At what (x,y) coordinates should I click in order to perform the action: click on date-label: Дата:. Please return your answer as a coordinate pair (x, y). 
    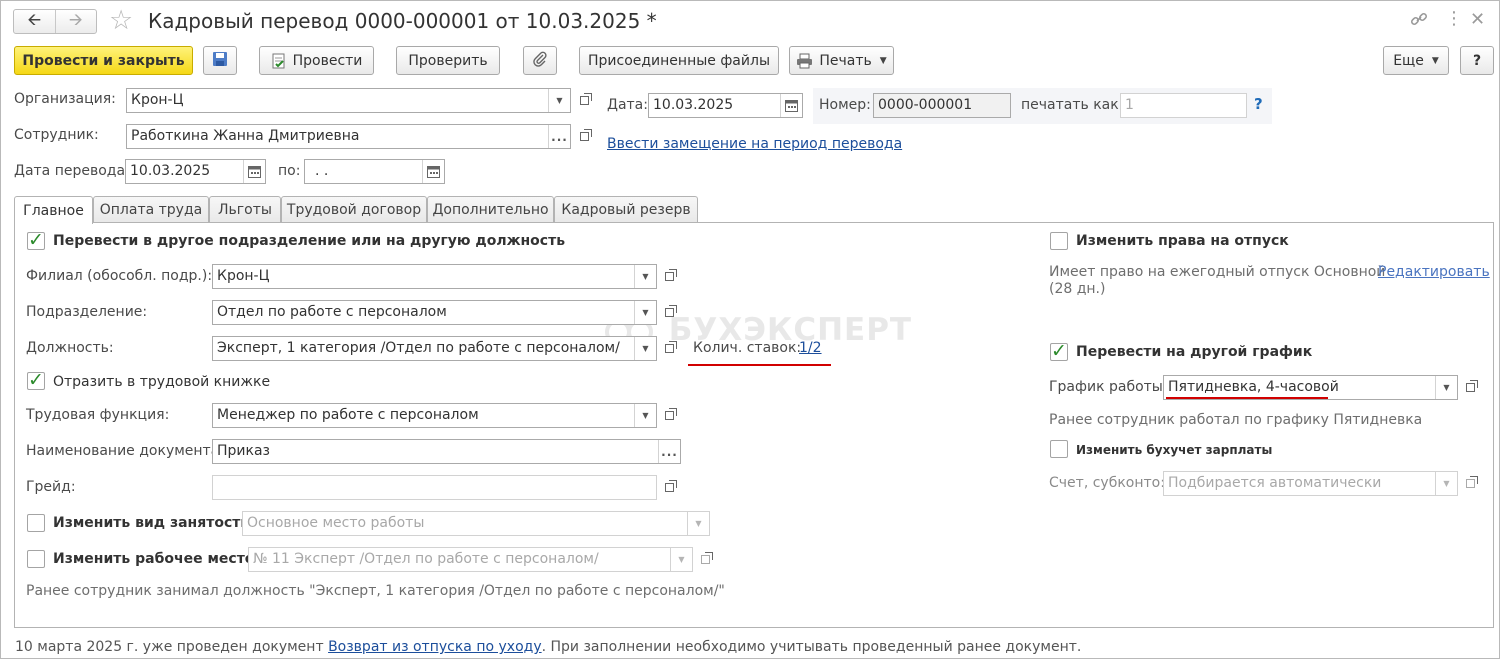
    Looking at the image, I should click on (627, 105).